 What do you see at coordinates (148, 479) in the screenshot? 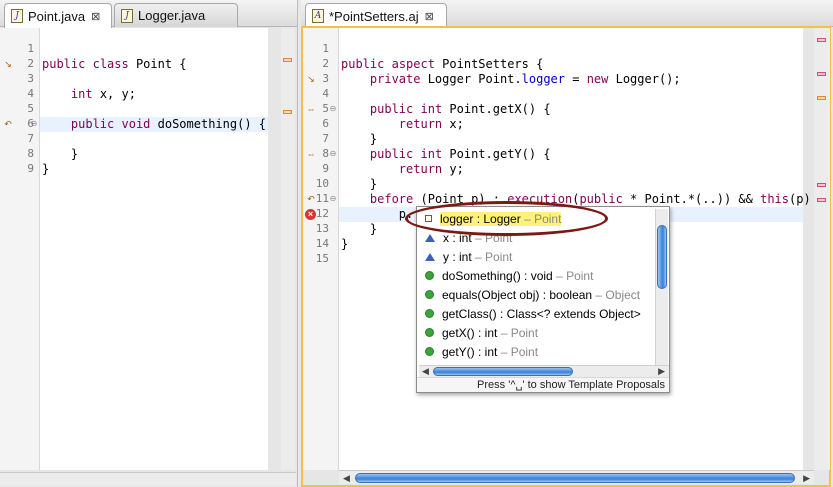
I see `left-horizontal-scrollbar` at bounding box center [148, 479].